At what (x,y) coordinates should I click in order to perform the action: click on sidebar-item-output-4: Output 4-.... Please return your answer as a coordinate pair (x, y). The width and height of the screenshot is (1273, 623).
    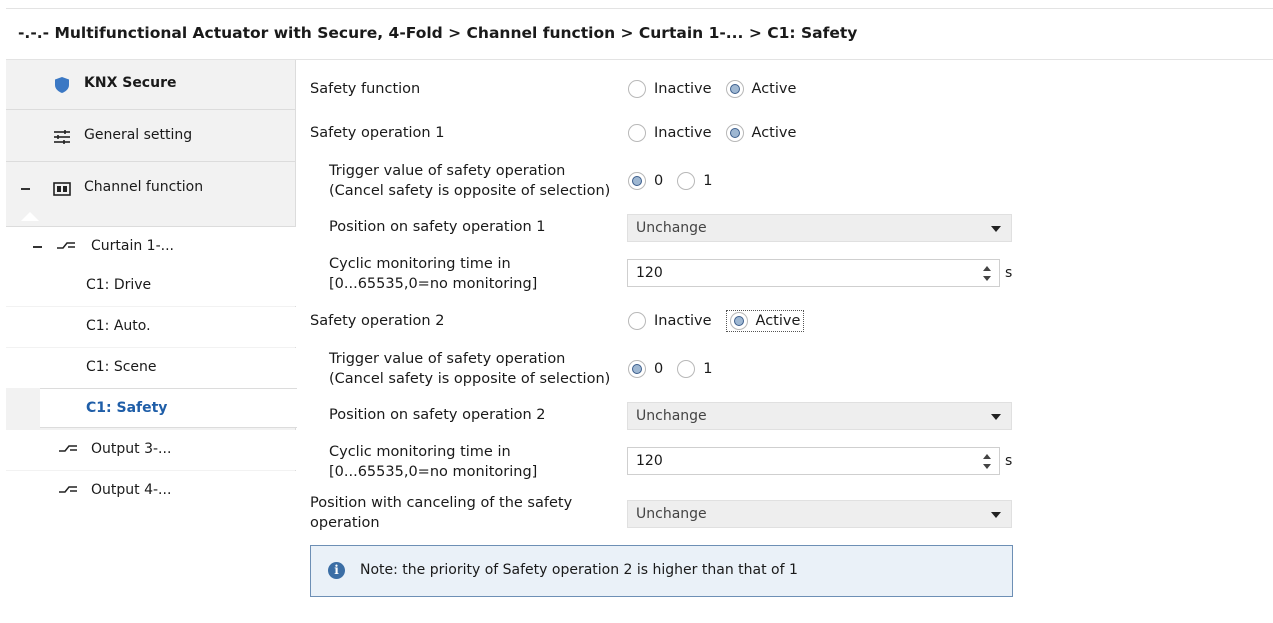
    Looking at the image, I should click on (151, 491).